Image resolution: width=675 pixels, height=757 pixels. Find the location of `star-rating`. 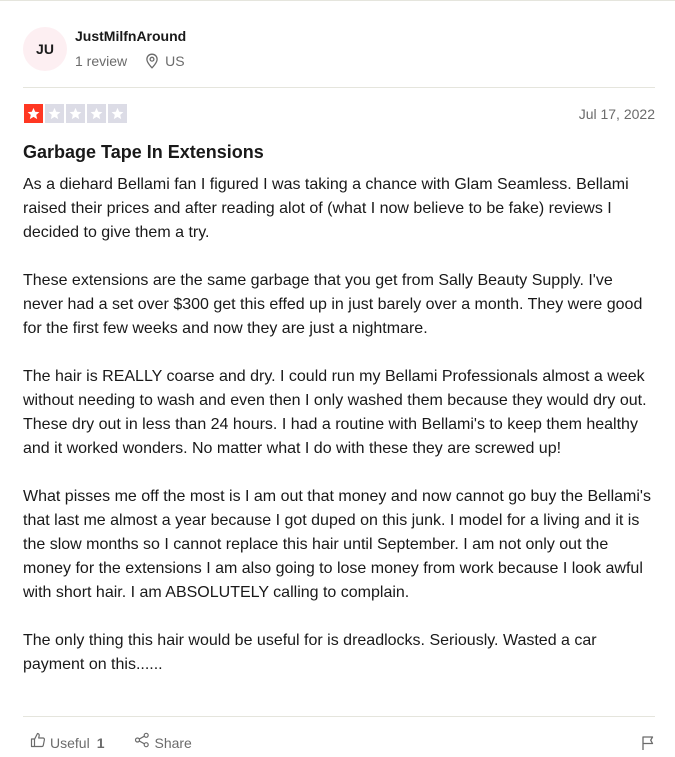

star-rating is located at coordinates (75, 113).